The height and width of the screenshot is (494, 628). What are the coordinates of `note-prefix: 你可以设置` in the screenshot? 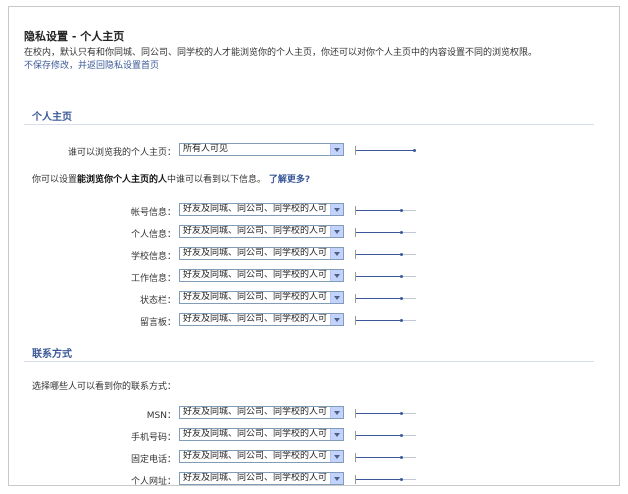 It's located at (55, 180).